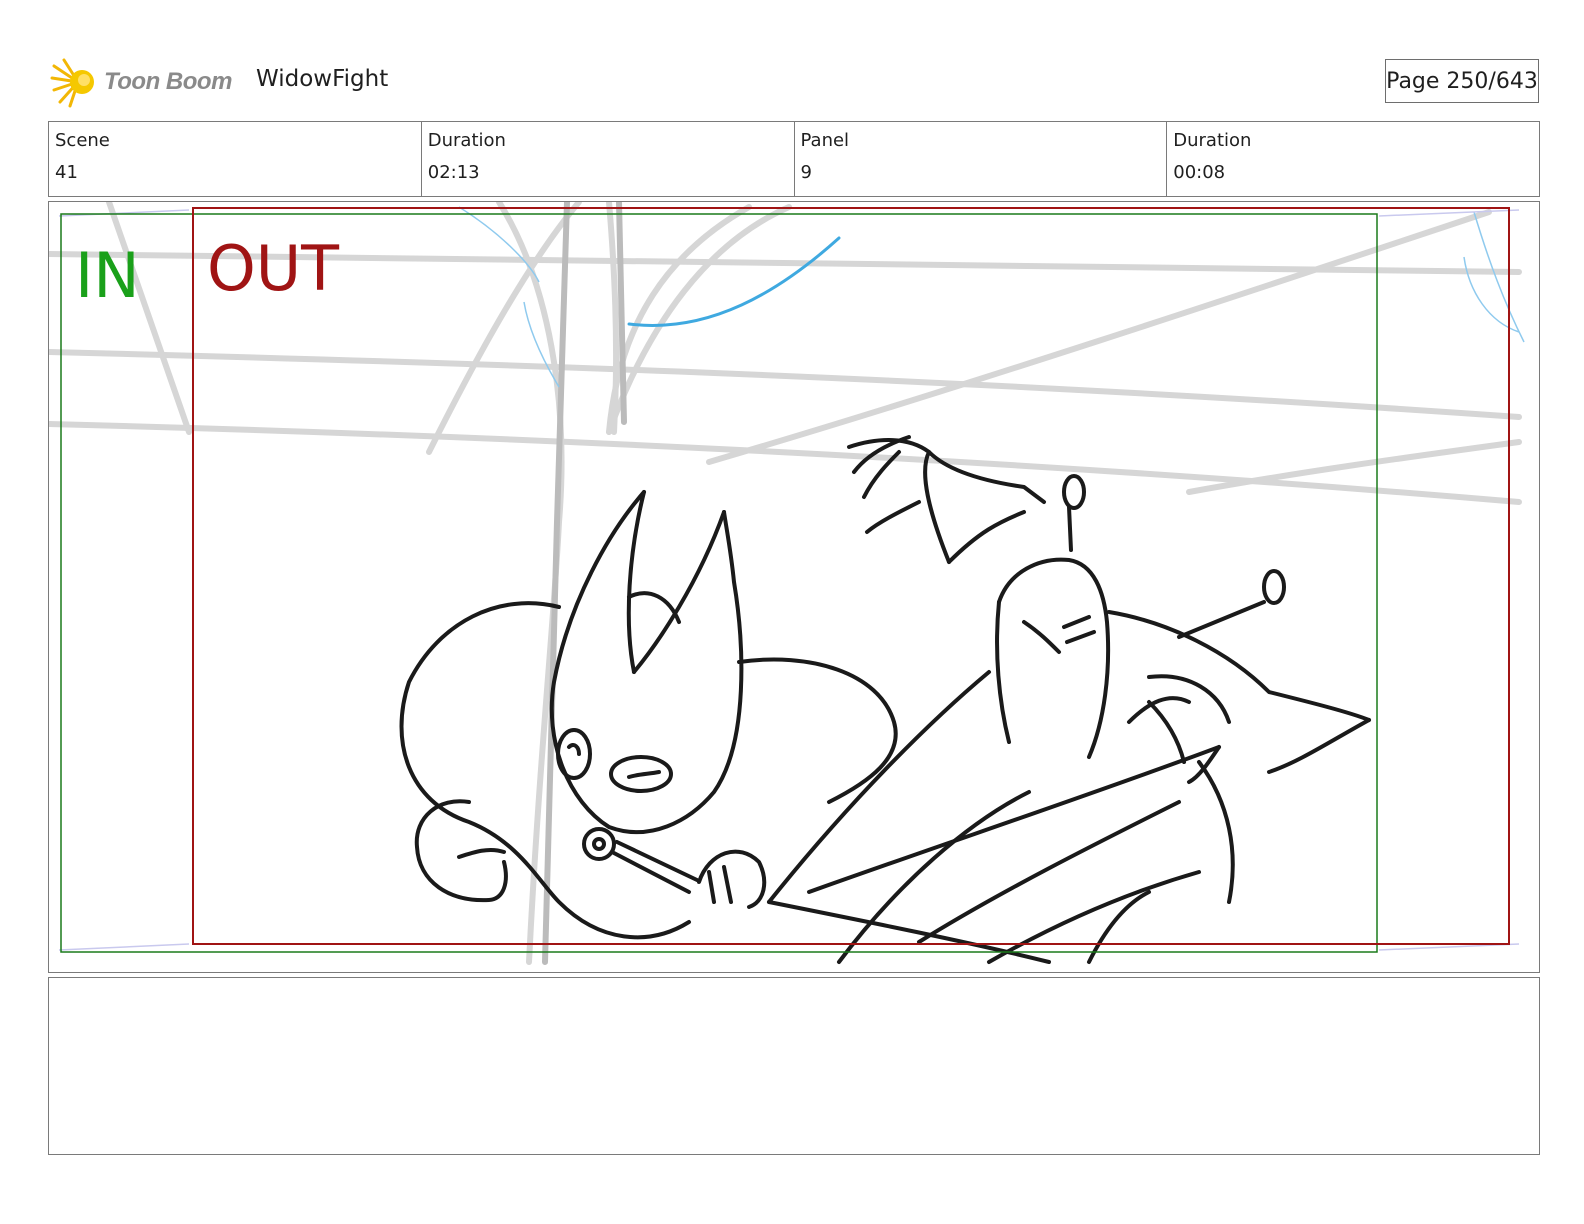  I want to click on panel-duration-value: 00:08, so click(1199, 172).